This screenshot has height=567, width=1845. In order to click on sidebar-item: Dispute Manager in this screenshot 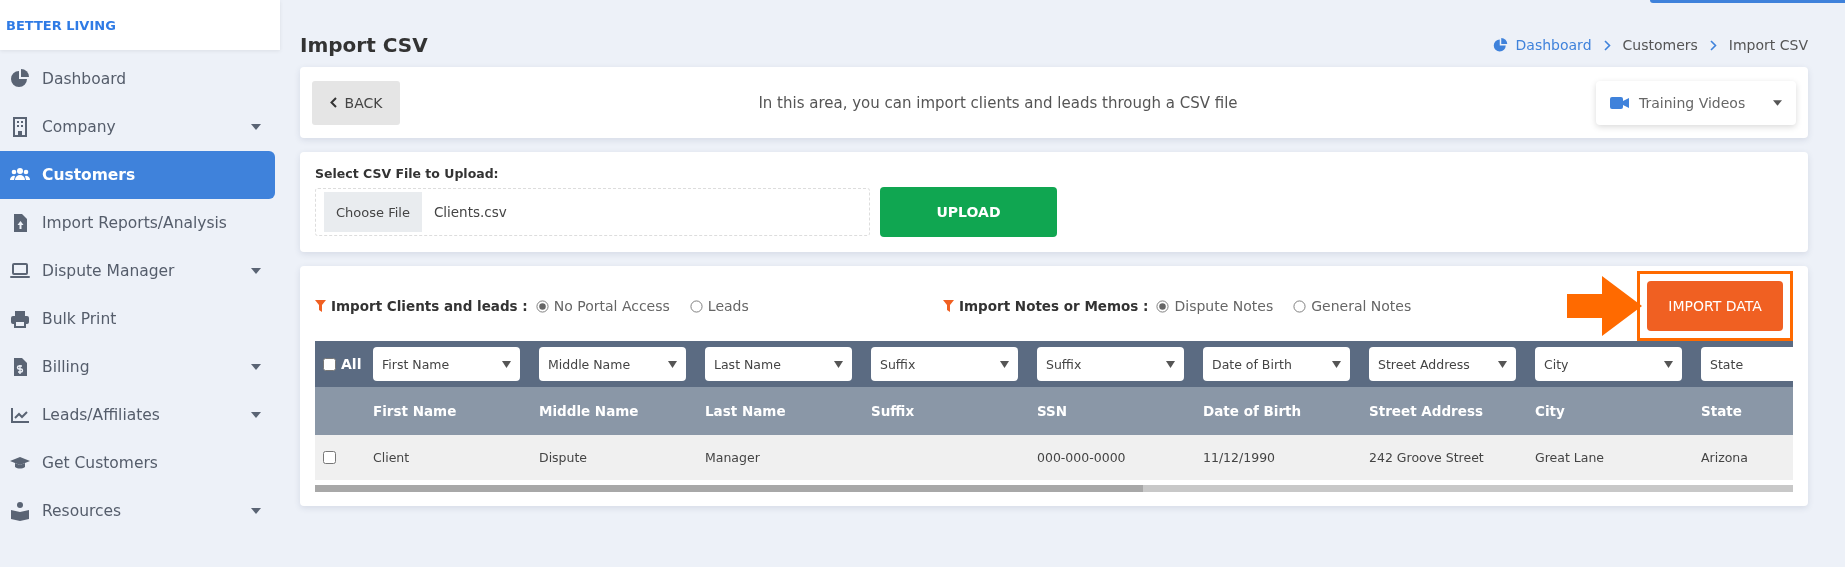, I will do `click(137, 271)`.